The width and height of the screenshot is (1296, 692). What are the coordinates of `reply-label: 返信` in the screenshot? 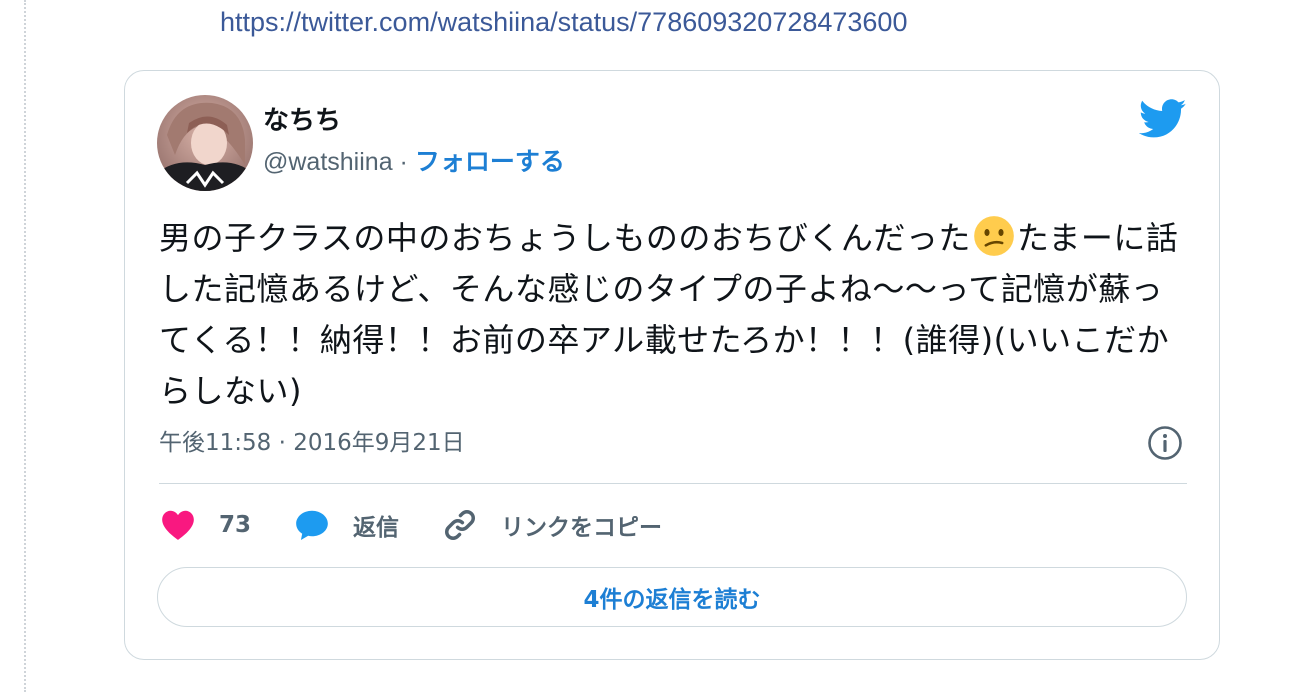 It's located at (376, 528).